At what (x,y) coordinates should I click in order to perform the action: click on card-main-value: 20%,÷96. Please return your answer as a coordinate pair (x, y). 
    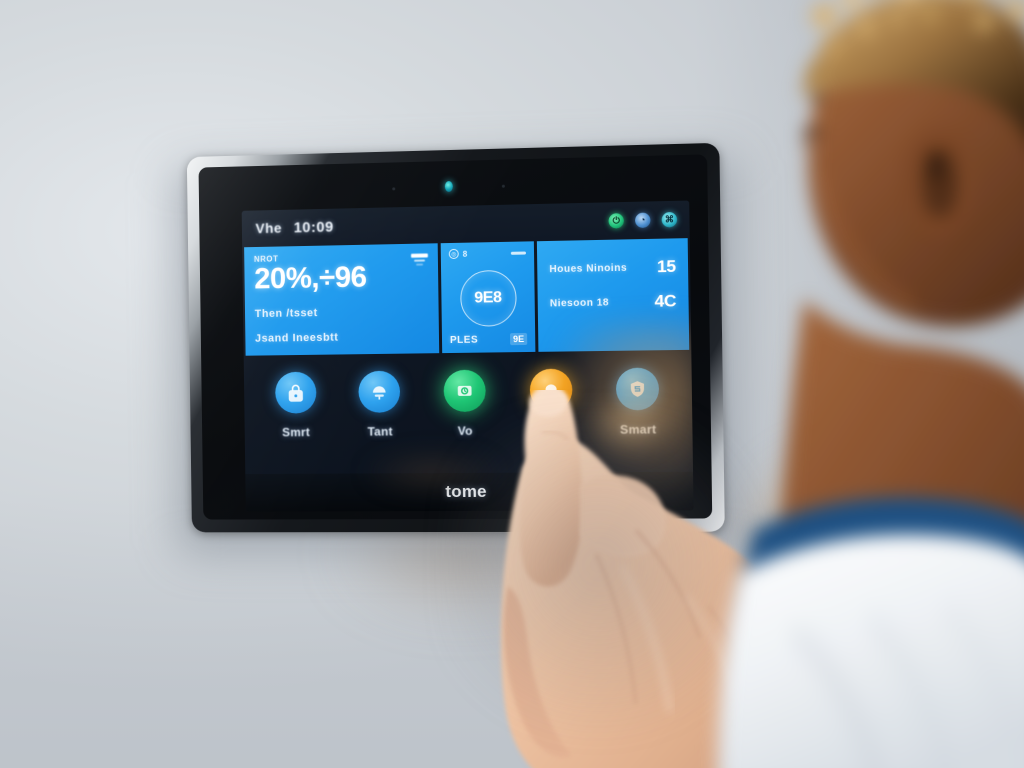
    Looking at the image, I should click on (310, 278).